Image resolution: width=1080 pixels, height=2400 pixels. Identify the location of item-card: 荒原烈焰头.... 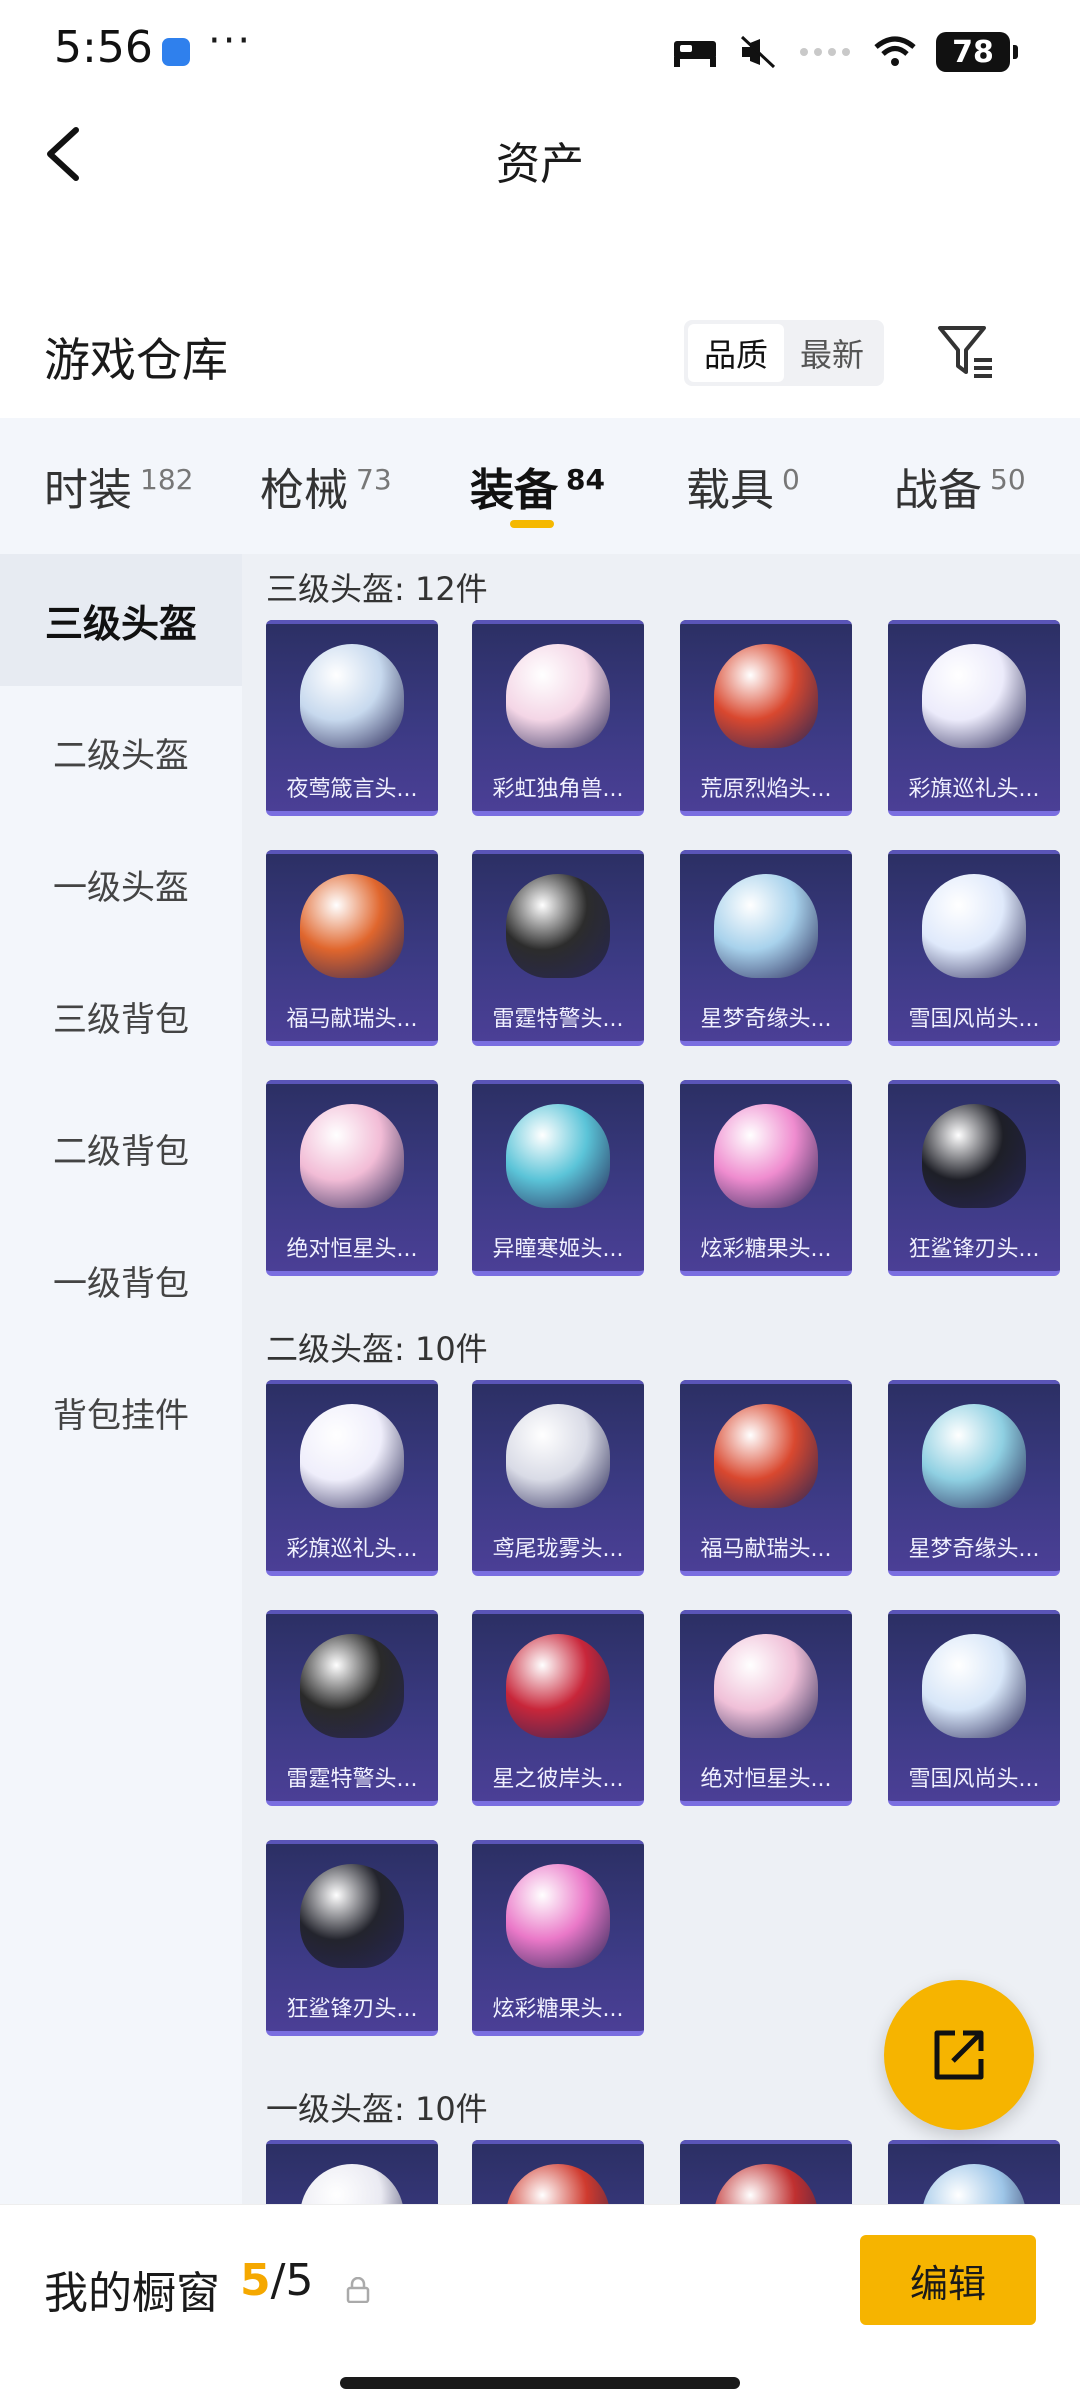
(766, 718).